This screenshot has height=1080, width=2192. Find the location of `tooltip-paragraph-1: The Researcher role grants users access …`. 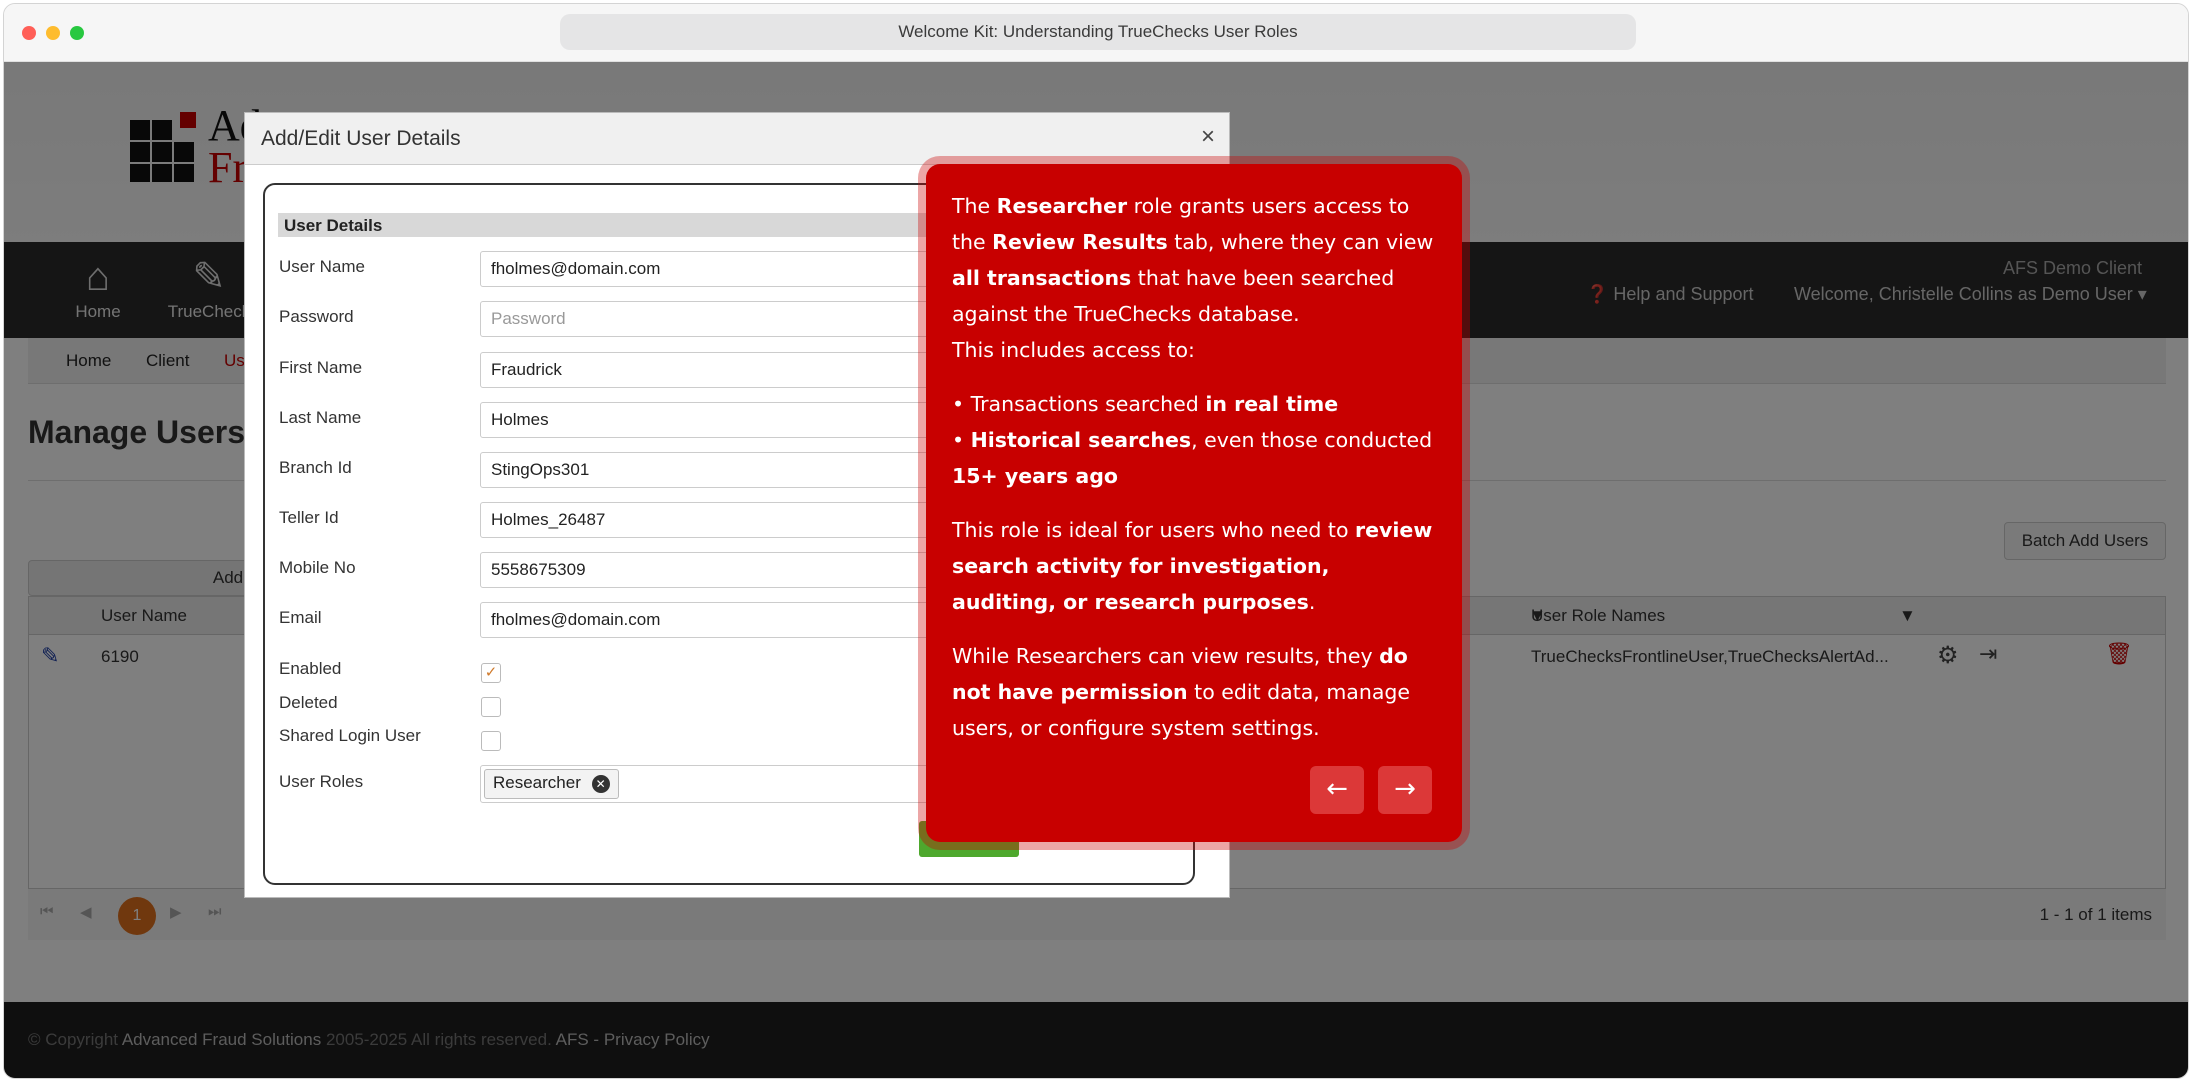

tooltip-paragraph-1: The Researcher role grants users access … is located at coordinates (1193, 278).